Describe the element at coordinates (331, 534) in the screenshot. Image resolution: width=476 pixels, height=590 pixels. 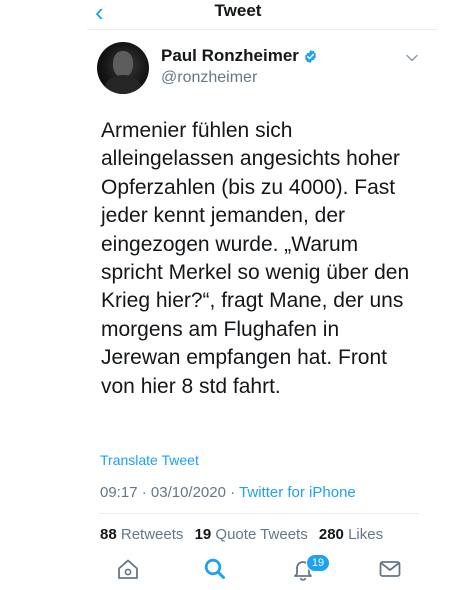
I see `likes-count: 280` at that location.